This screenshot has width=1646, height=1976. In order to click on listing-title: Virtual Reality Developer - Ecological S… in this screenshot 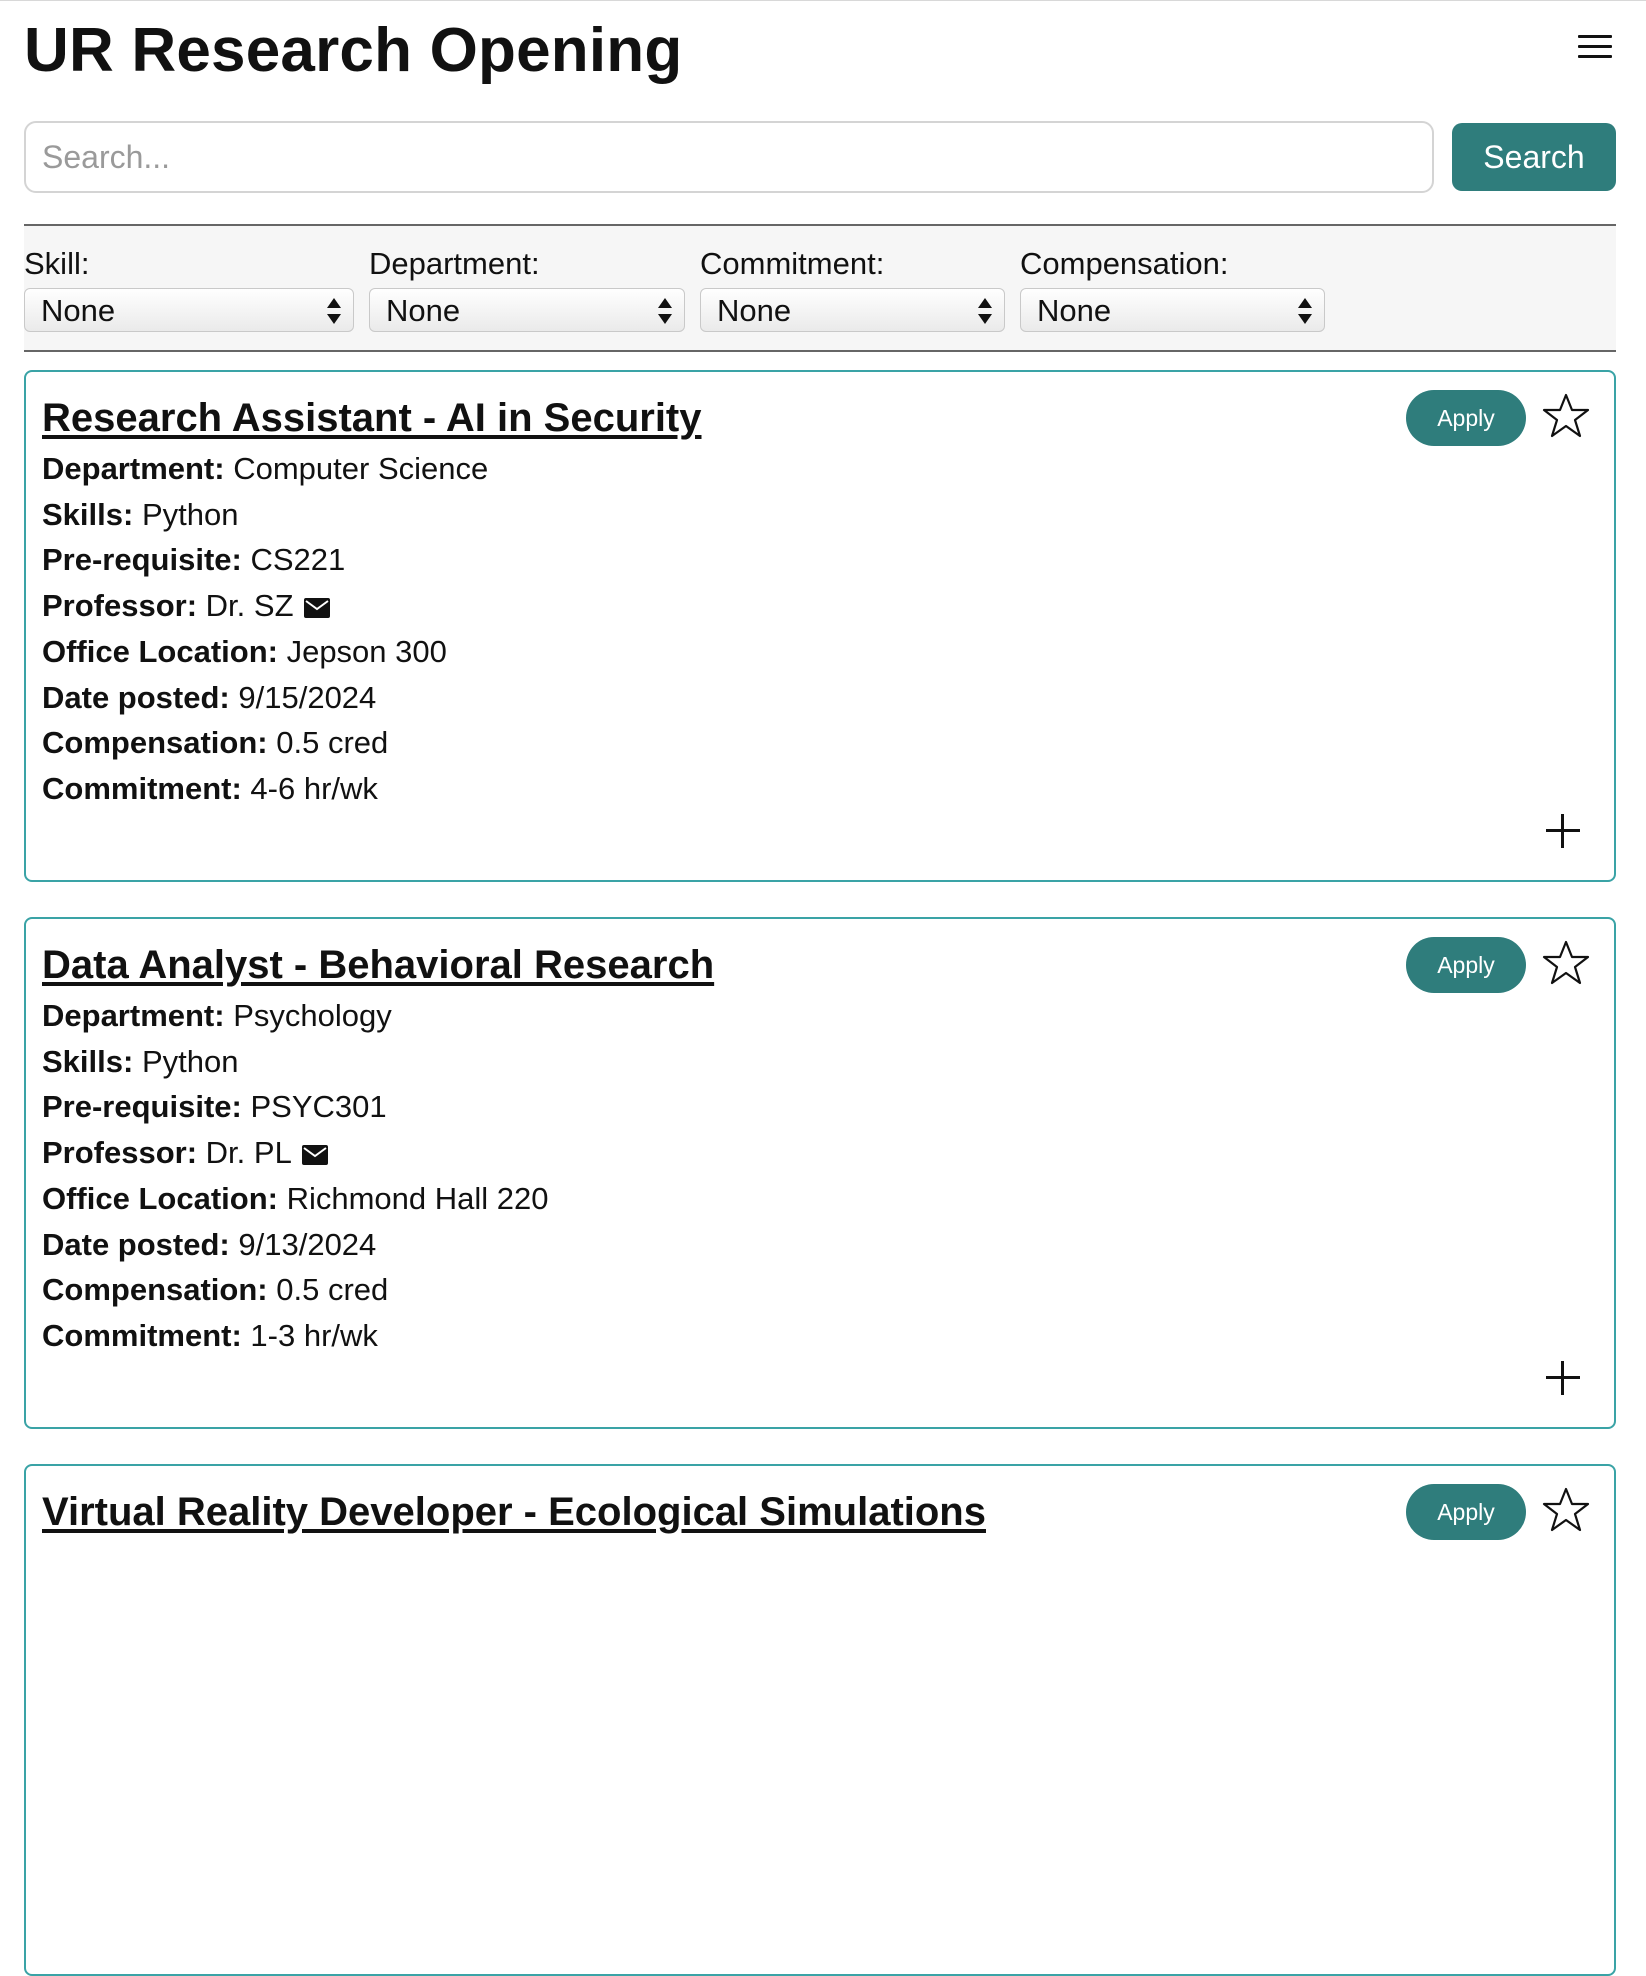, I will do `click(514, 1512)`.